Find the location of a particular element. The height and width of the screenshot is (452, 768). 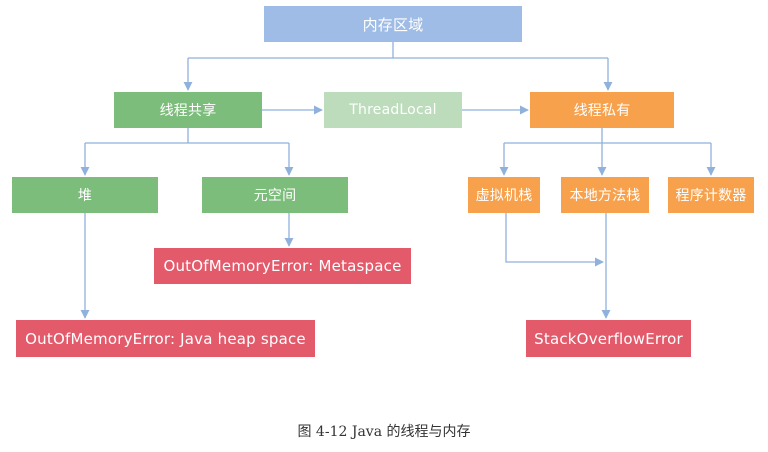

node-memory-area: 内存区域 is located at coordinates (393, 24).